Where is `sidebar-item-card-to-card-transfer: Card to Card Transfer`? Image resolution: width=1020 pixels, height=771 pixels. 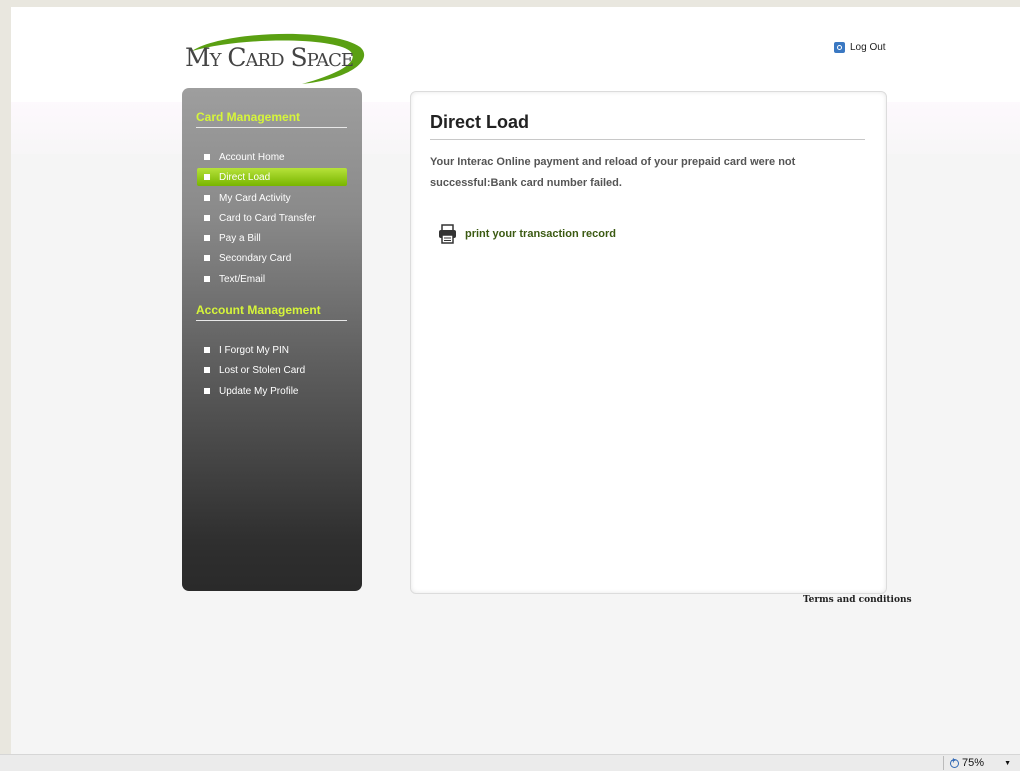 sidebar-item-card-to-card-transfer: Card to Card Transfer is located at coordinates (272, 218).